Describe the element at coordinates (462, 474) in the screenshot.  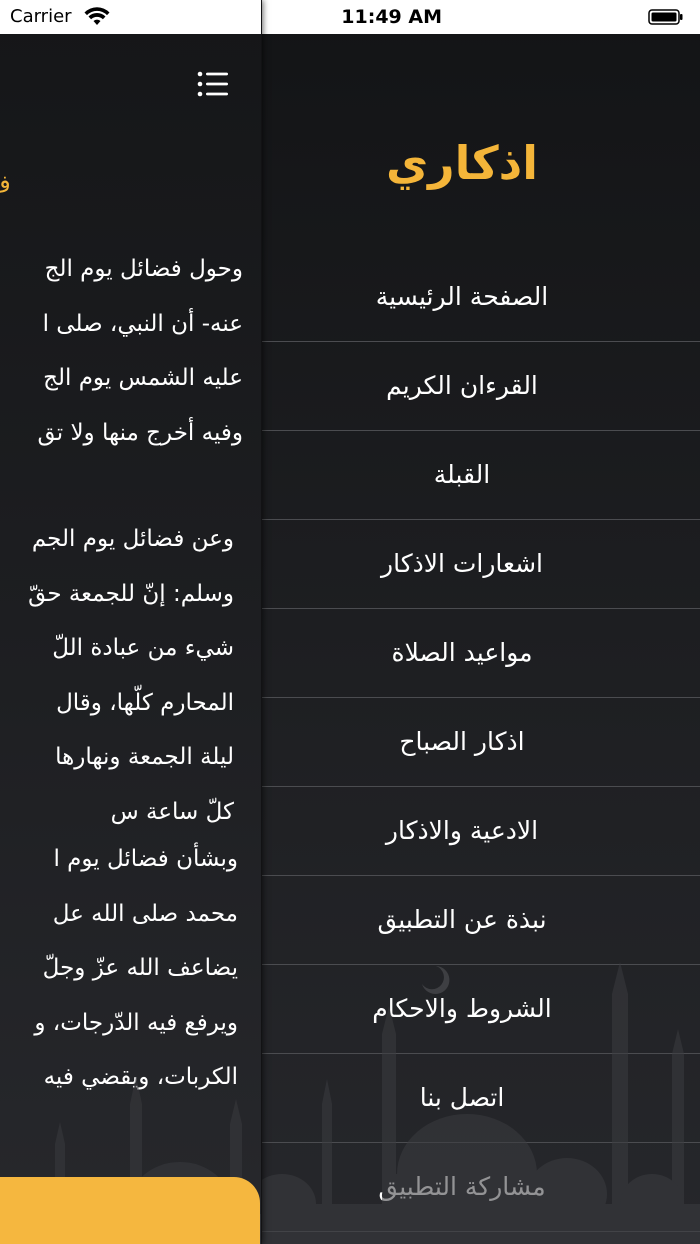
I see `menu-item-label: القبلة` at that location.